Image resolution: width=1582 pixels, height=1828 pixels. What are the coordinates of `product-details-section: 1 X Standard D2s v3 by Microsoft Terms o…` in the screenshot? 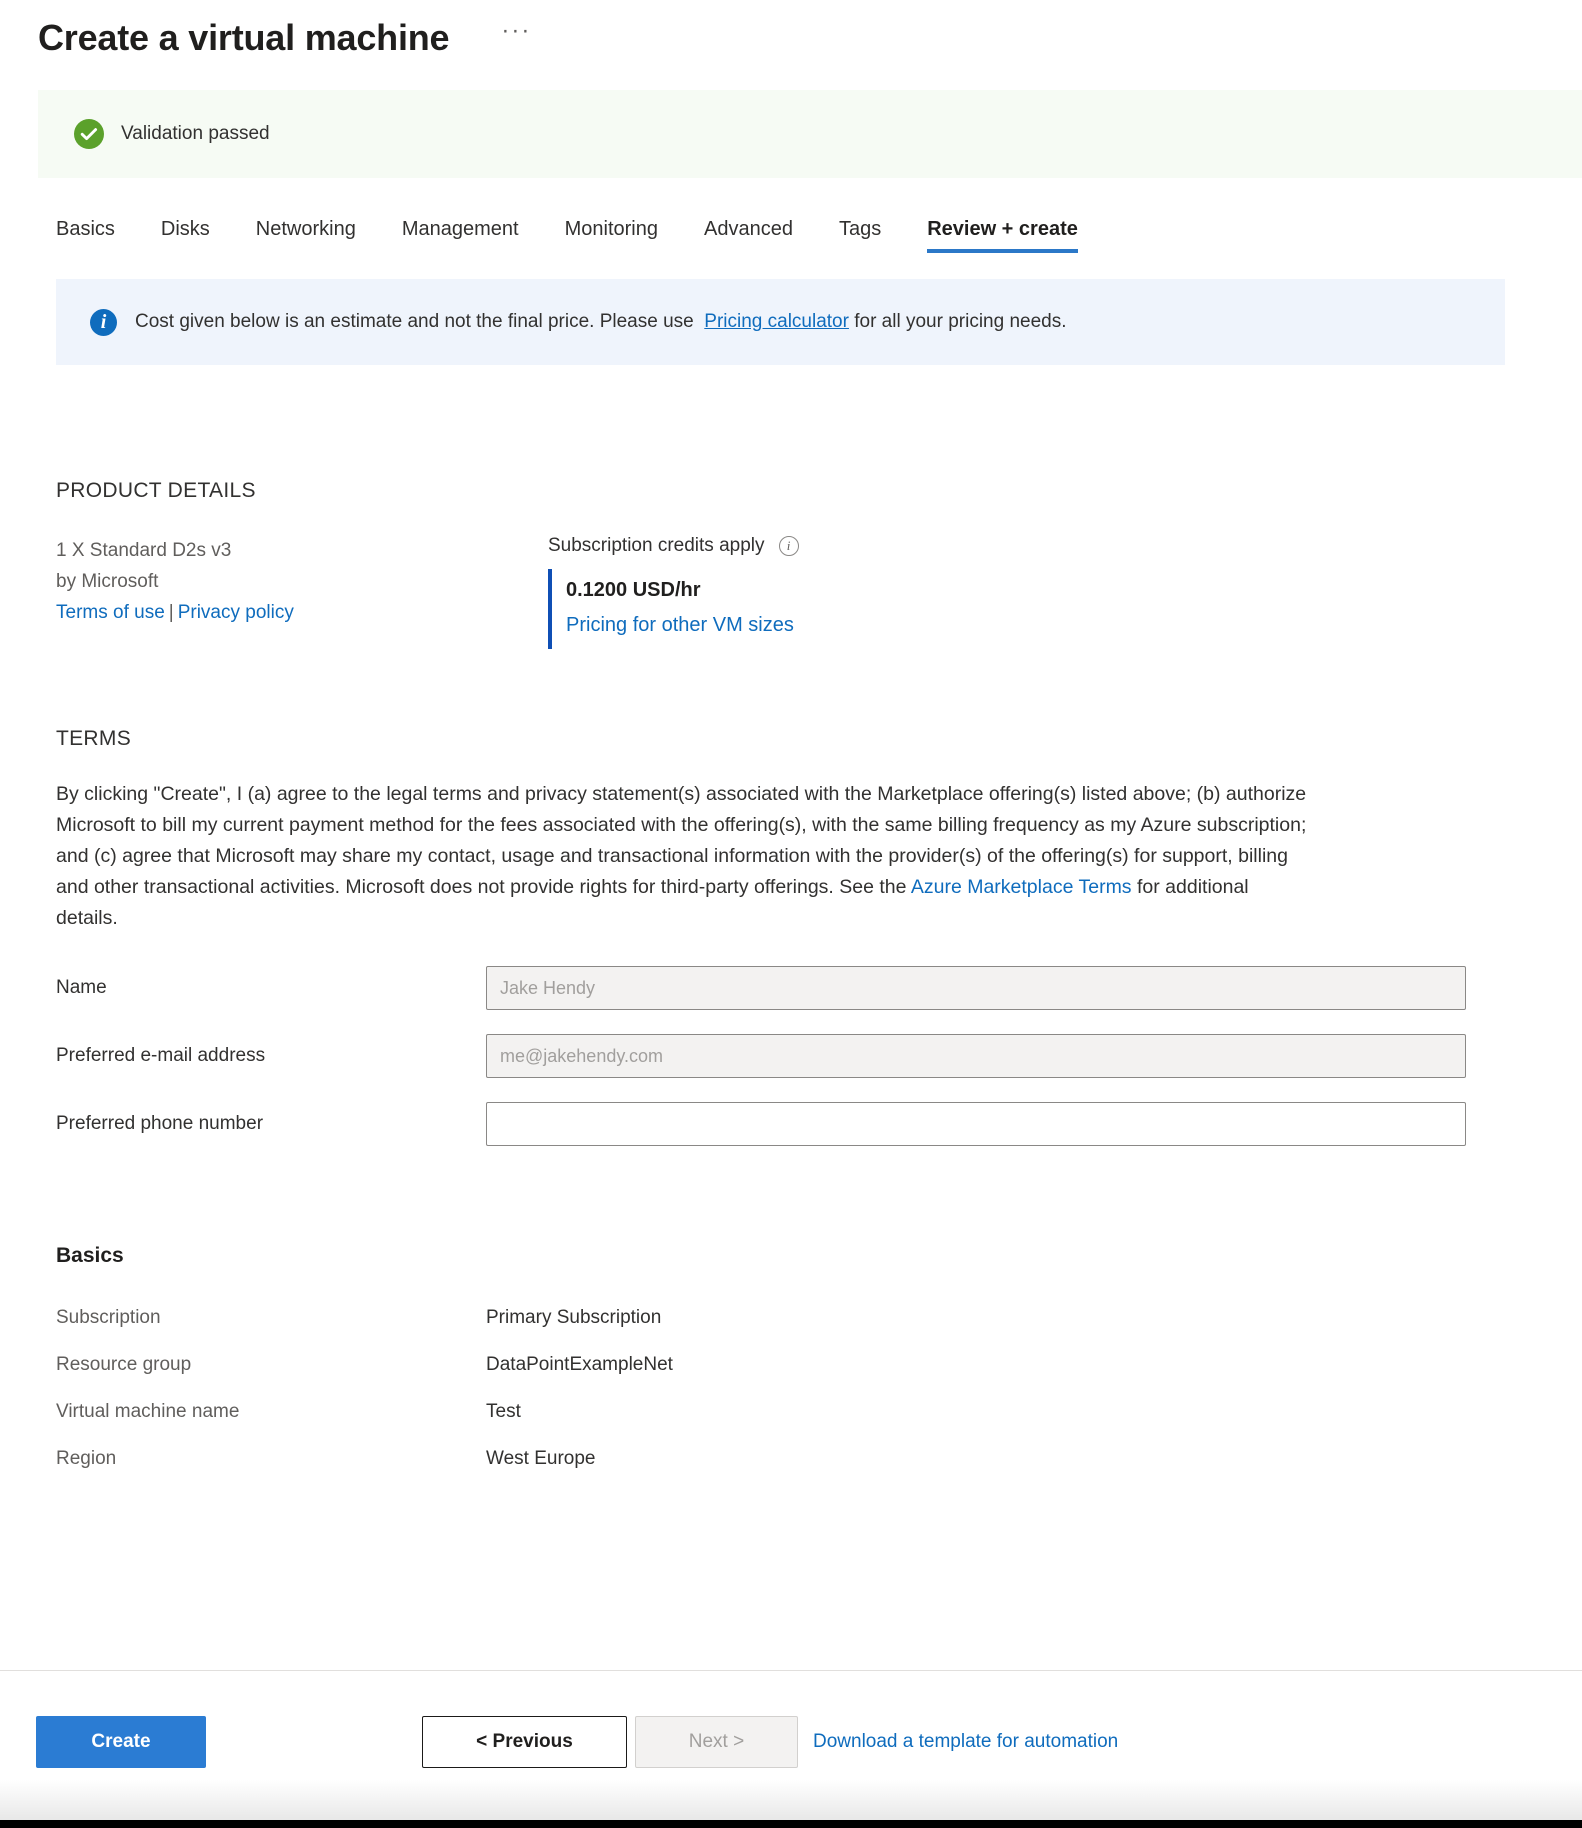 It's located at (789, 592).